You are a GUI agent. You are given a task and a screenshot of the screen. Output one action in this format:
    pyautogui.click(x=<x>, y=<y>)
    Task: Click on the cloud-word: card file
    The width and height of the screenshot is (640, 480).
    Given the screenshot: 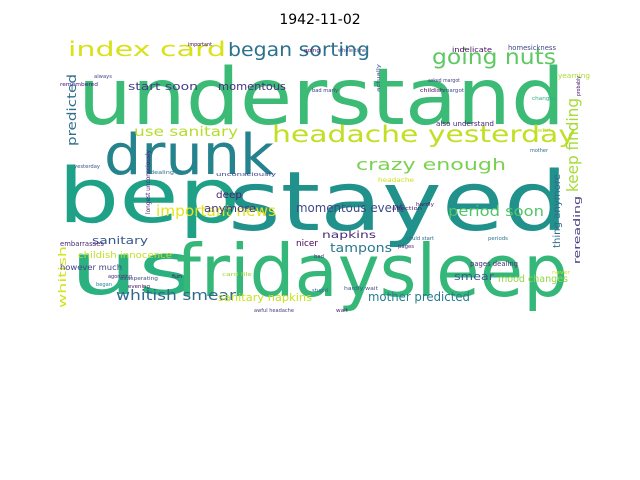 What is the action you would take?
    pyautogui.click(x=237, y=275)
    